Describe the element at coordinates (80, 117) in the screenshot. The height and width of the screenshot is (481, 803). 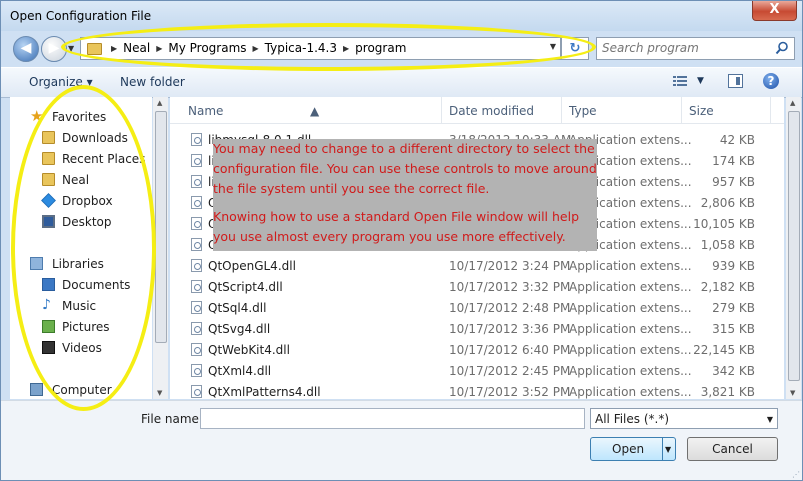
I see `sidebar-item-favorites: ★ Favorites` at that location.